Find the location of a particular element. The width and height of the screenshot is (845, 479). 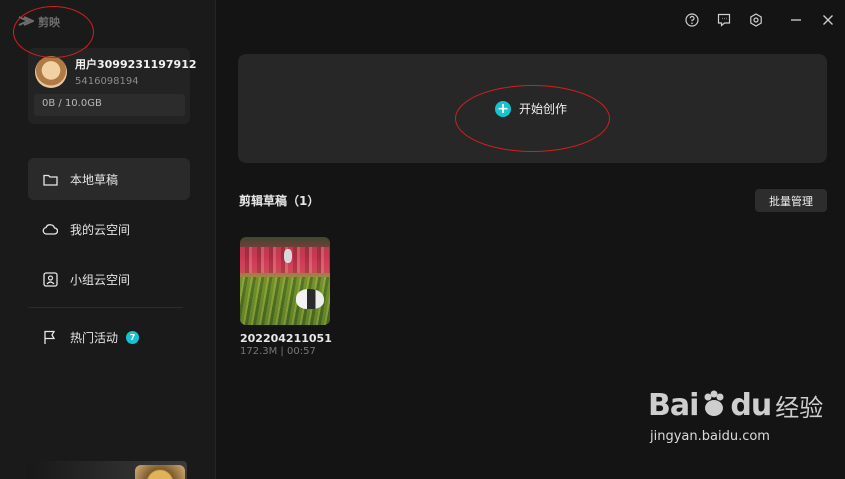

user-card: 用户3099231197912 5416098194 0B / 10.0GB is located at coordinates (112, 86).